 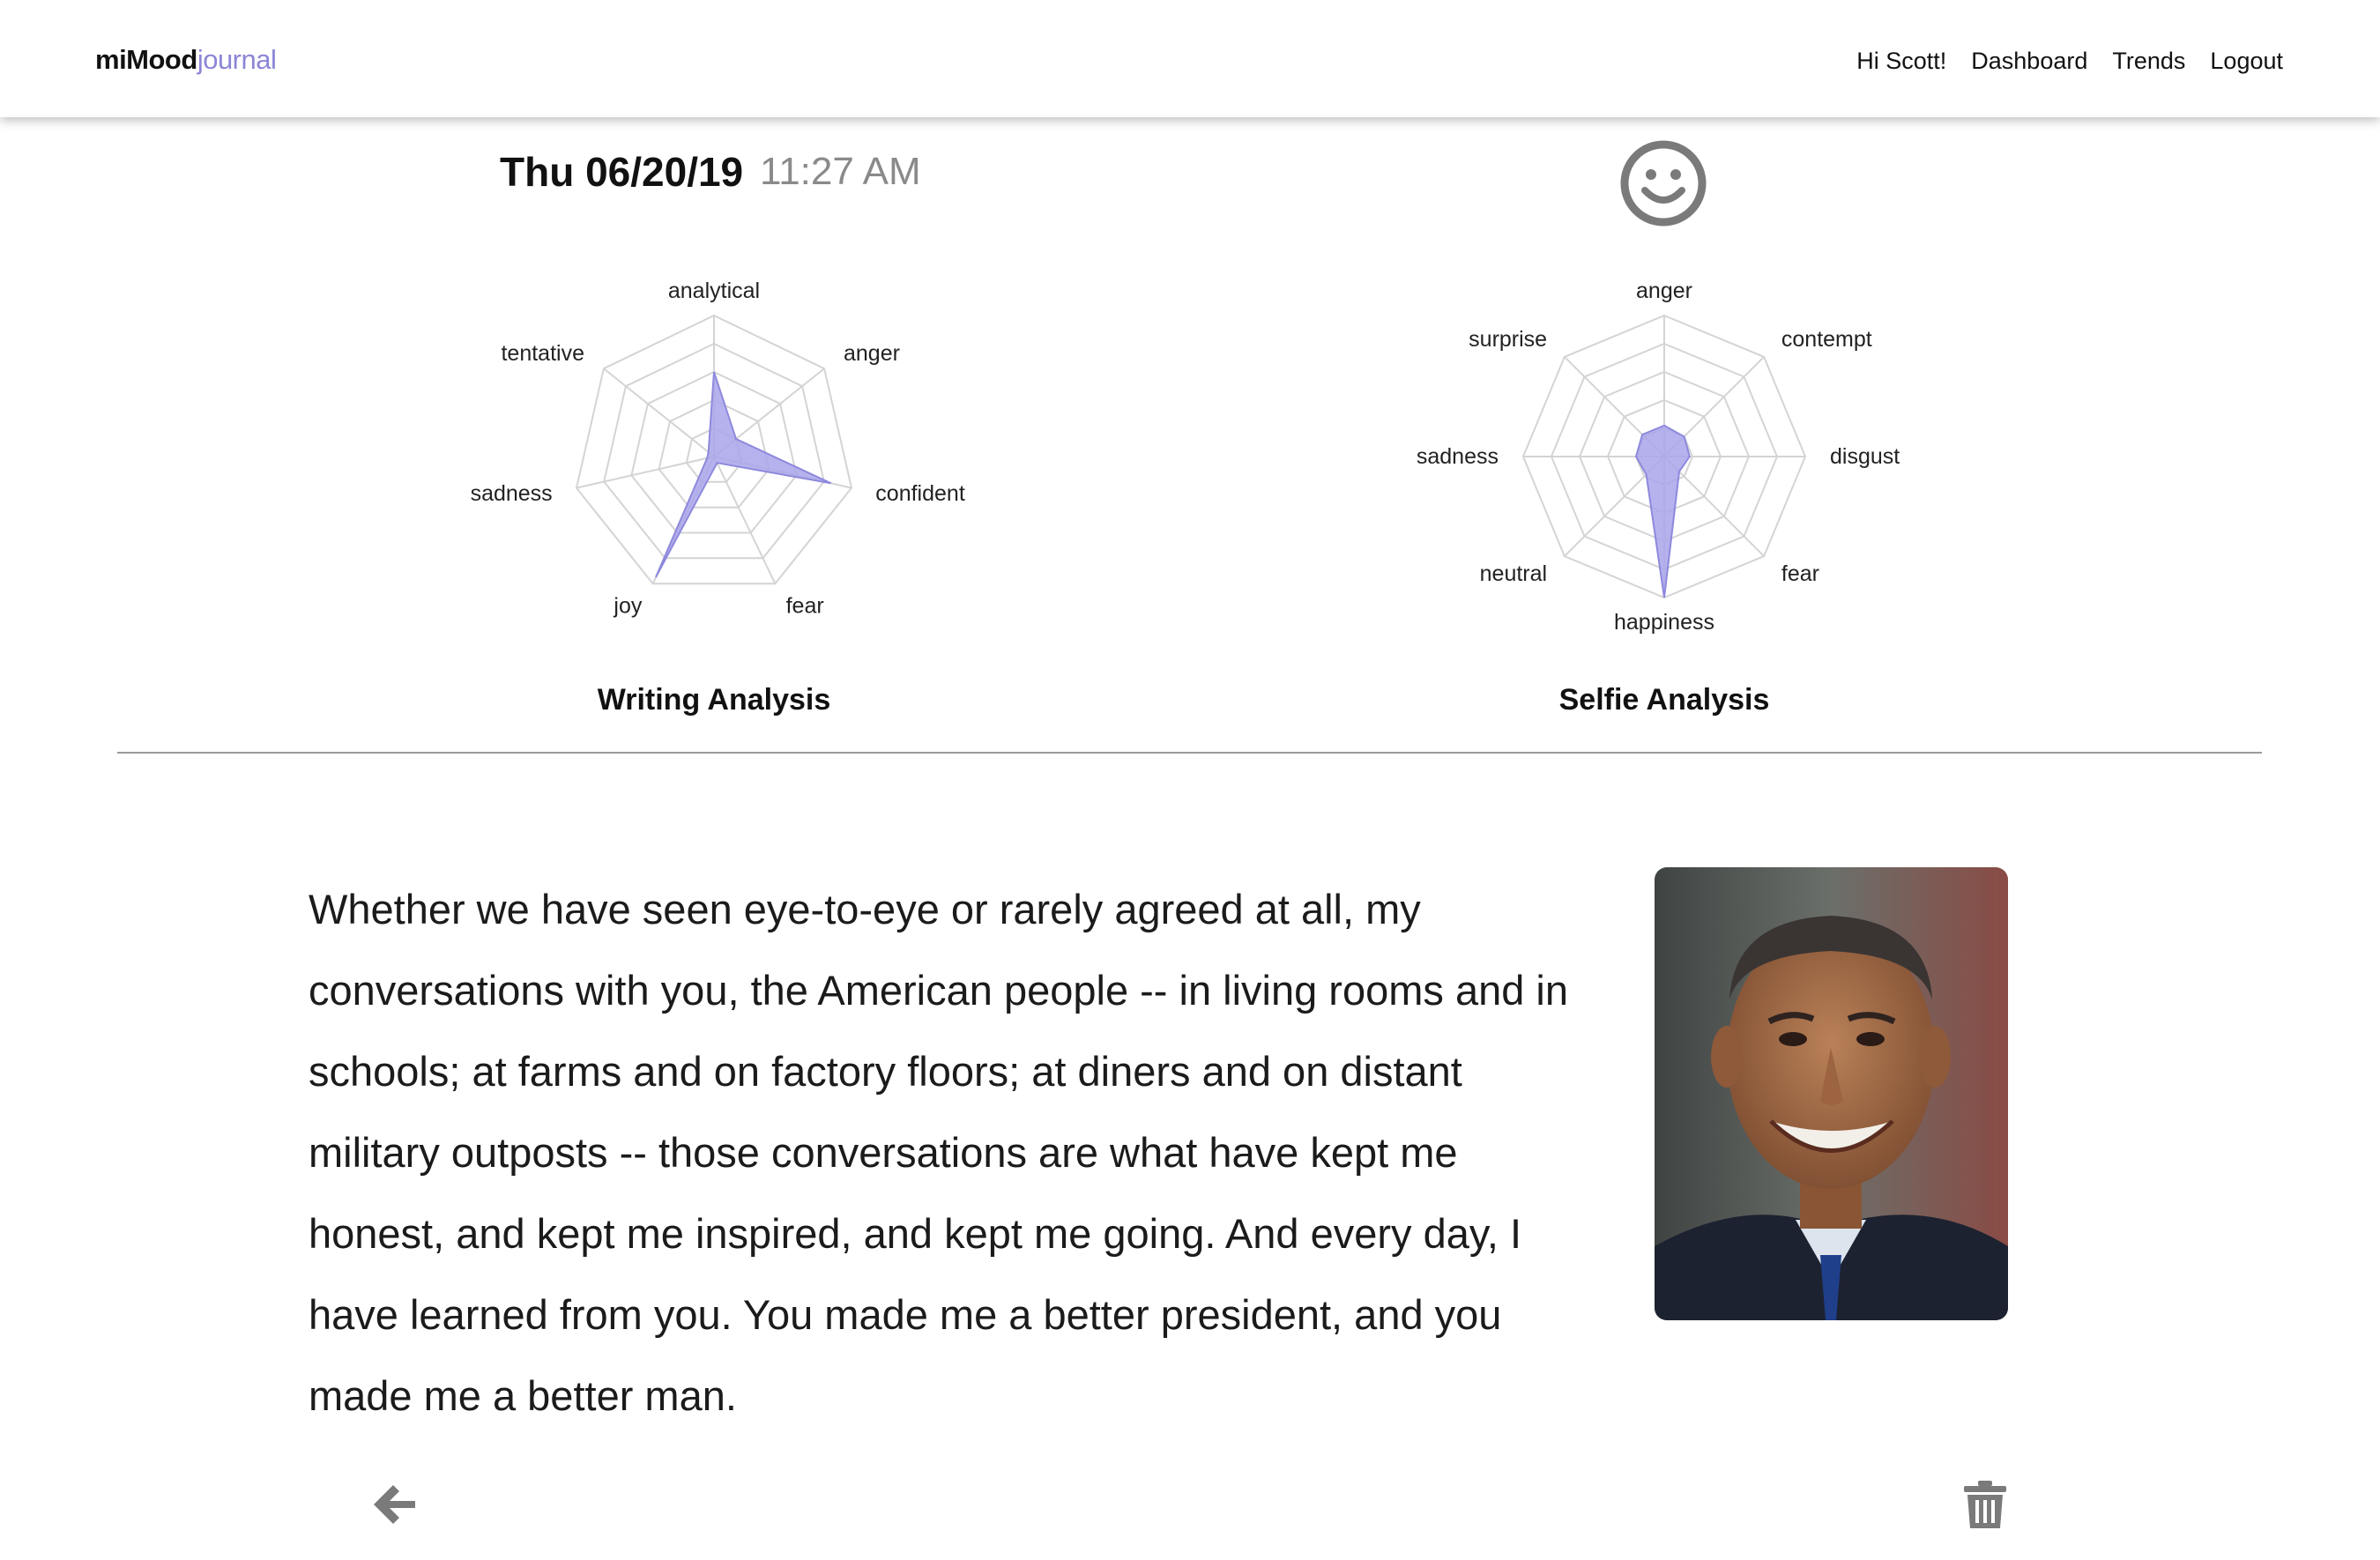 What do you see at coordinates (2148, 61) in the screenshot?
I see `nav-trends-link: Trends` at bounding box center [2148, 61].